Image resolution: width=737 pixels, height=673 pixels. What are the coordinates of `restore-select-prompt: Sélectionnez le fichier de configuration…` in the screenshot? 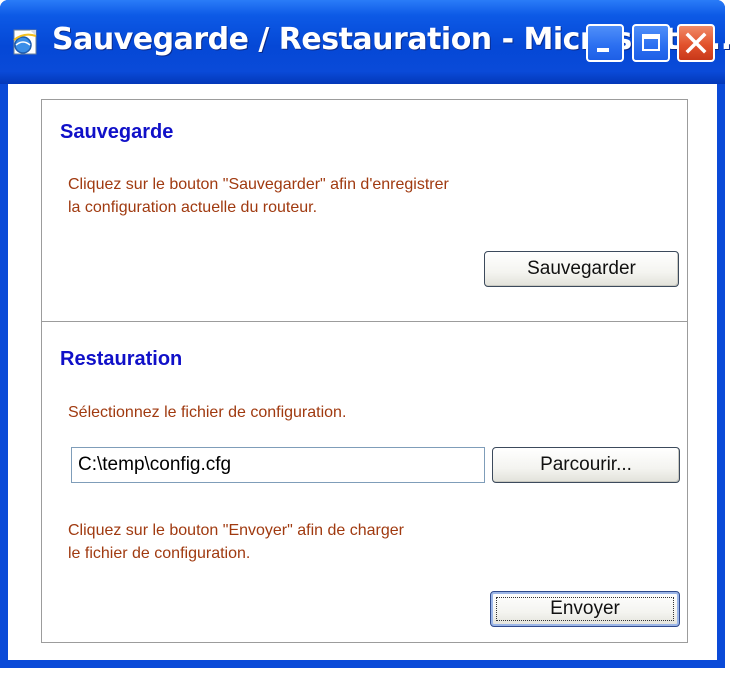 It's located at (207, 412).